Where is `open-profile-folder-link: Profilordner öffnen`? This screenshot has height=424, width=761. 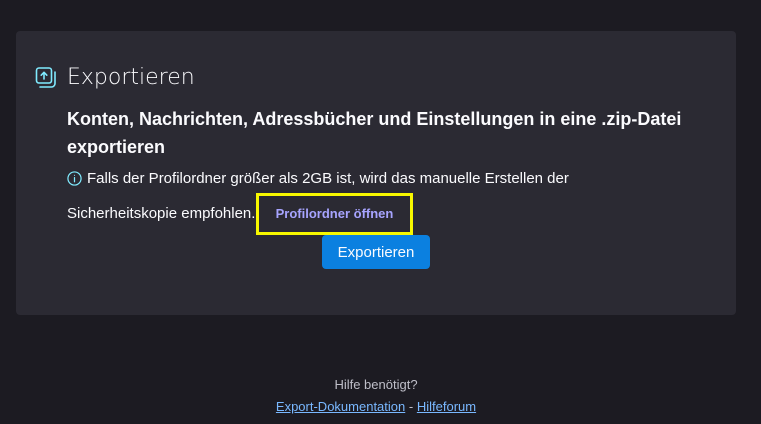 open-profile-folder-link: Profilordner öffnen is located at coordinates (335, 213).